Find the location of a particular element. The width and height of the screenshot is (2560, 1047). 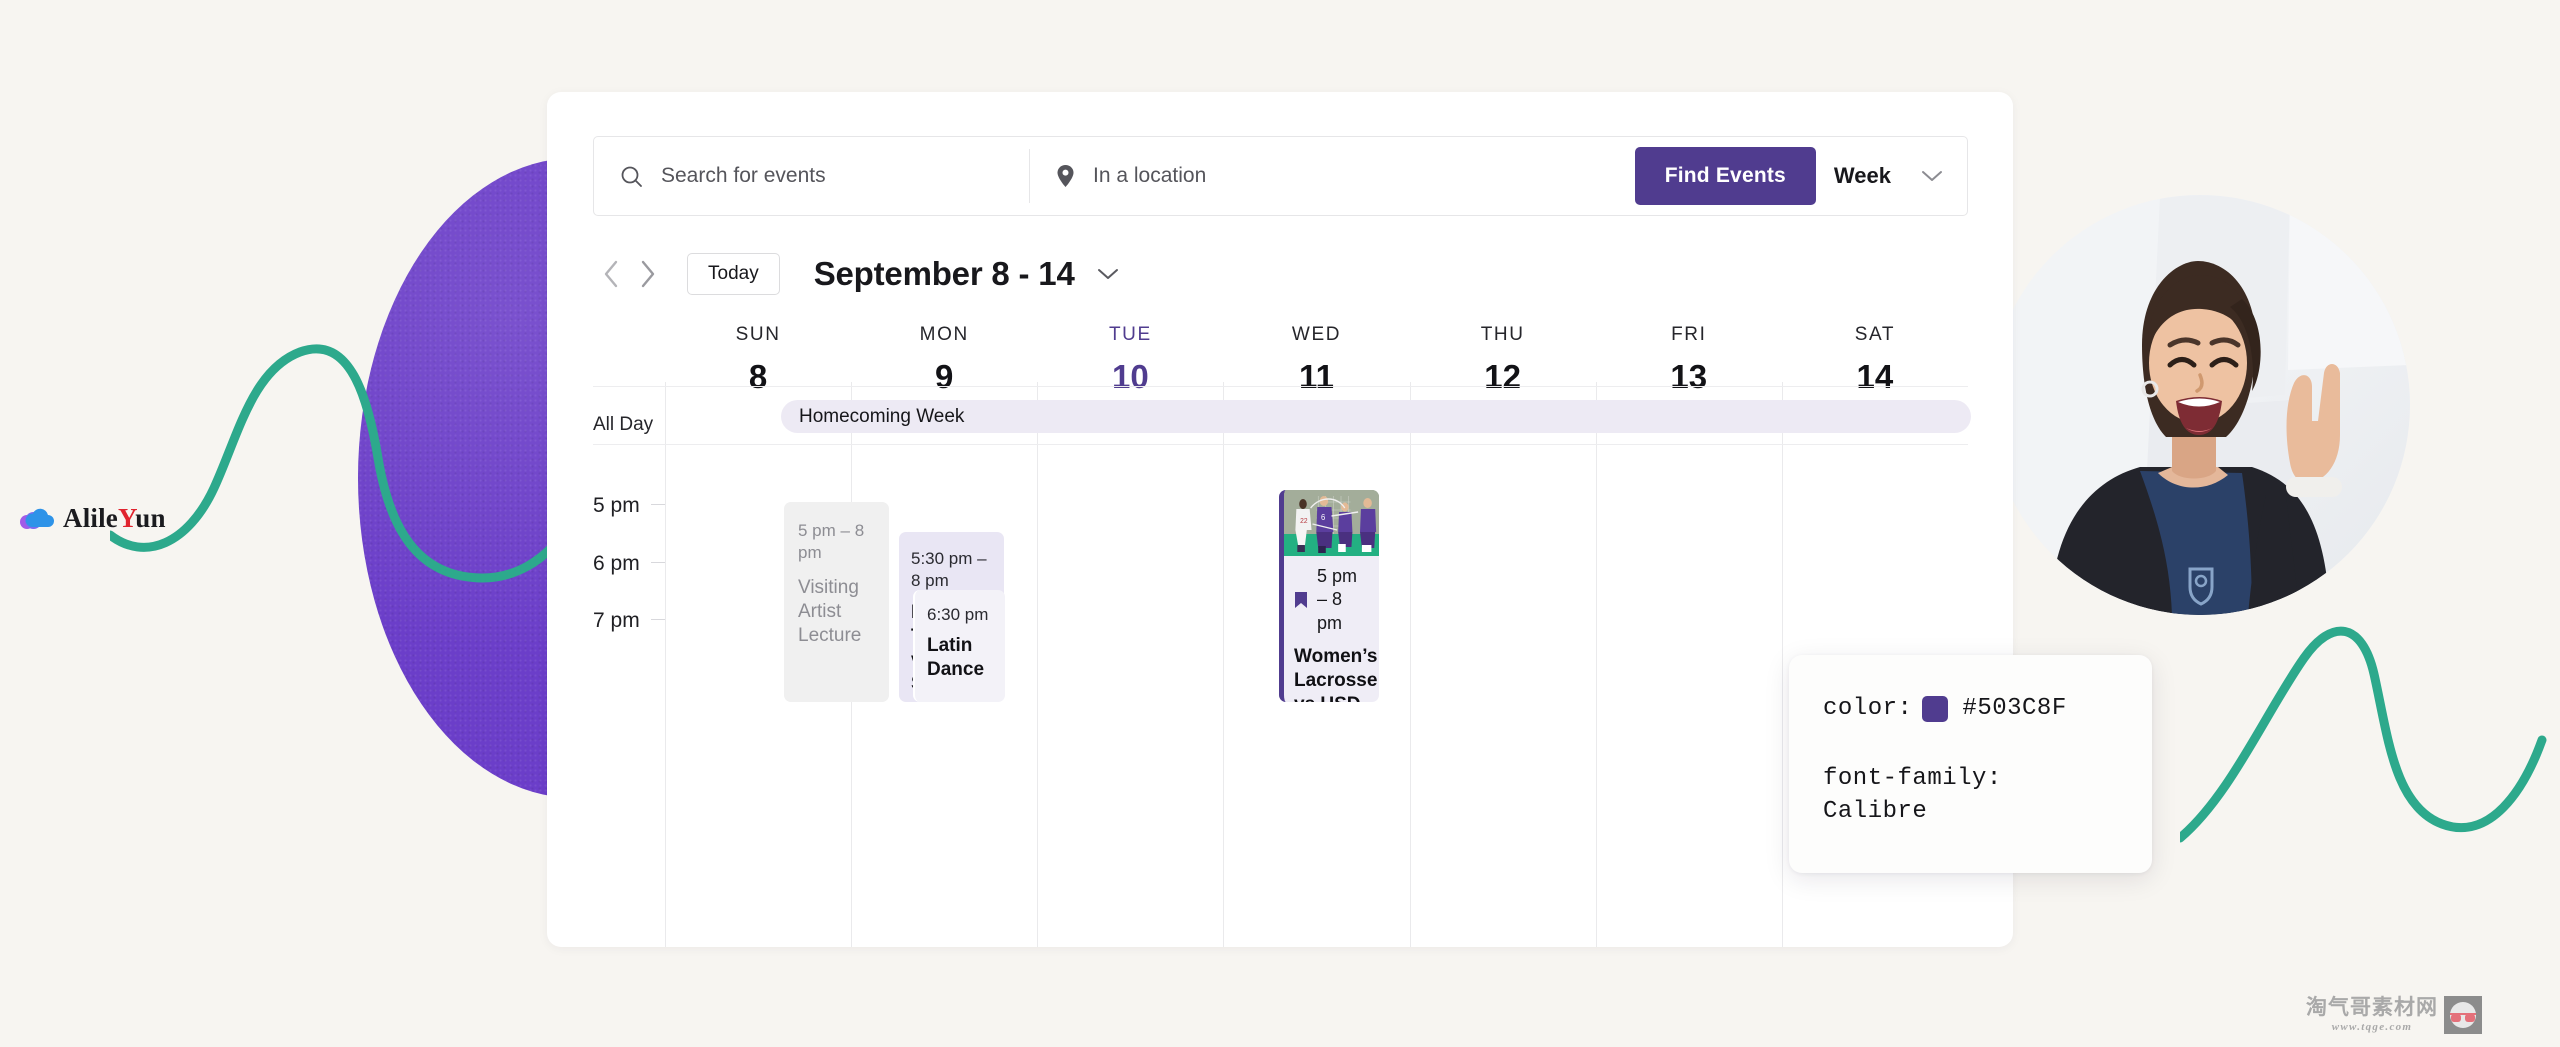

event-womens-lacrosse-vs-usd: 22 6 5 pm – 8 pm Women’s Lacrosse is located at coordinates (1329, 596).